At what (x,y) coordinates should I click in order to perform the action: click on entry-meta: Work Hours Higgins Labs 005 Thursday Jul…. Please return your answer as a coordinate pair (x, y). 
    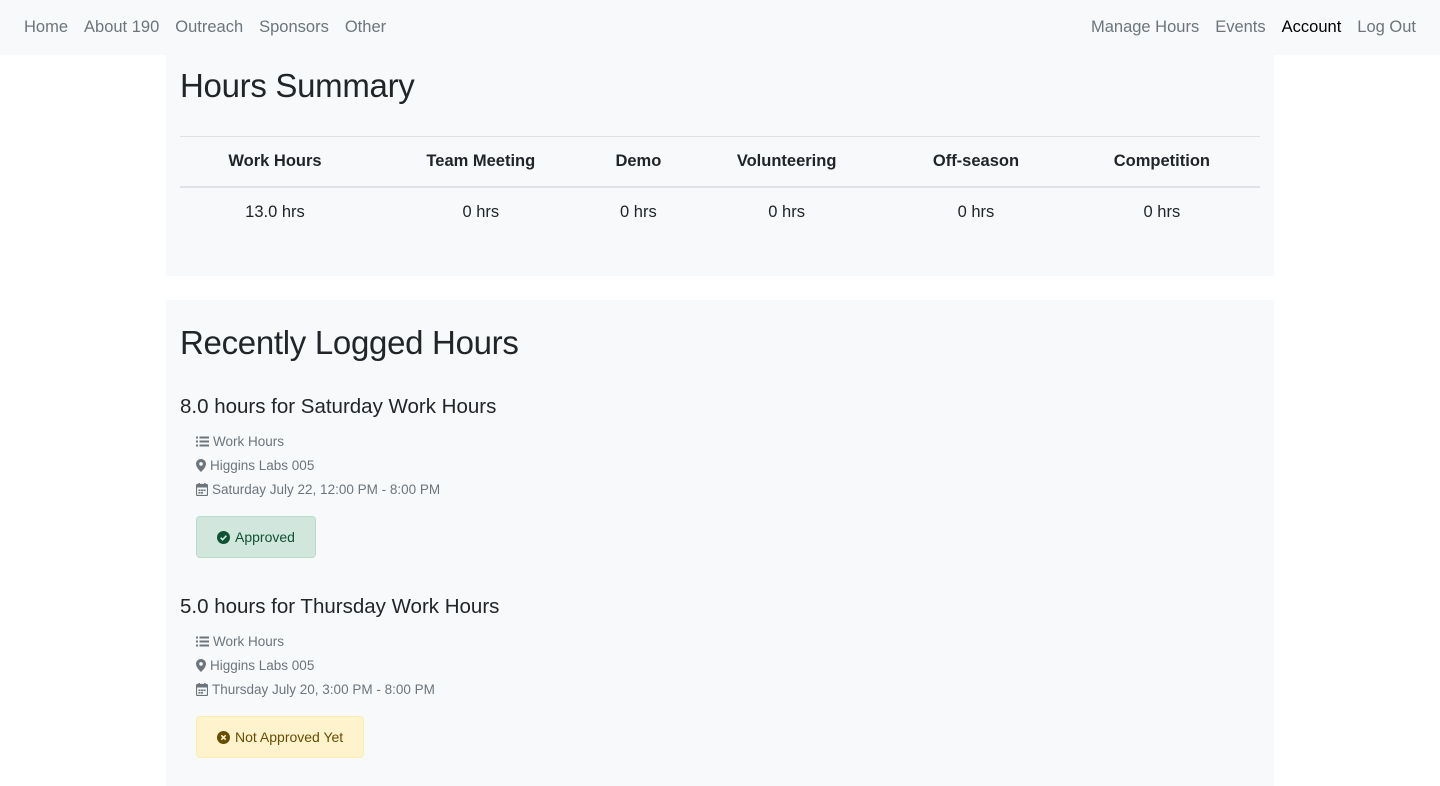
    Looking at the image, I should click on (347, 665).